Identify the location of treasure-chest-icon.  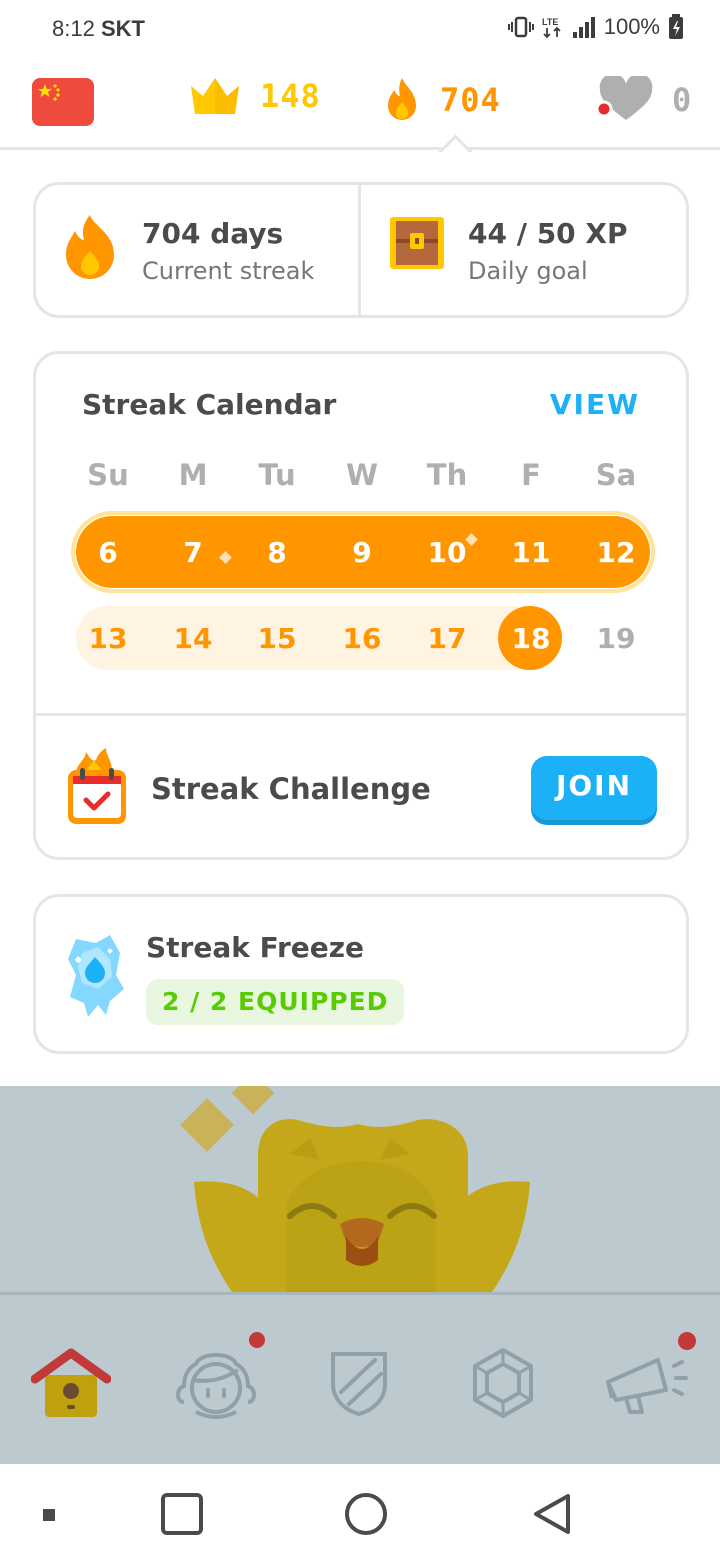
(417, 243).